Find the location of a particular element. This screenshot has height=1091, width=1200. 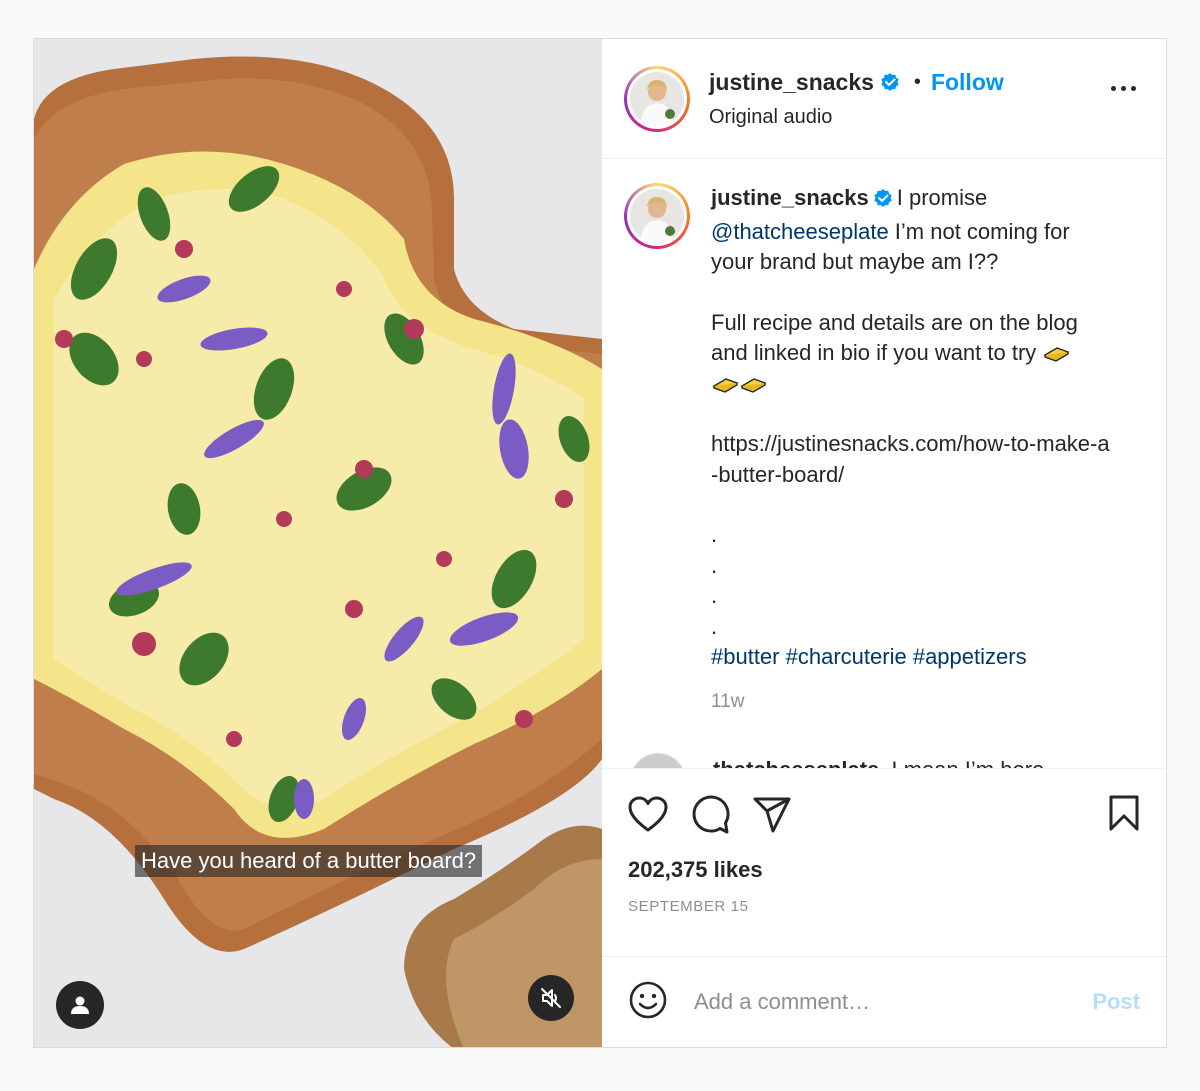

emoji-smile-icon is located at coordinates (648, 1002).